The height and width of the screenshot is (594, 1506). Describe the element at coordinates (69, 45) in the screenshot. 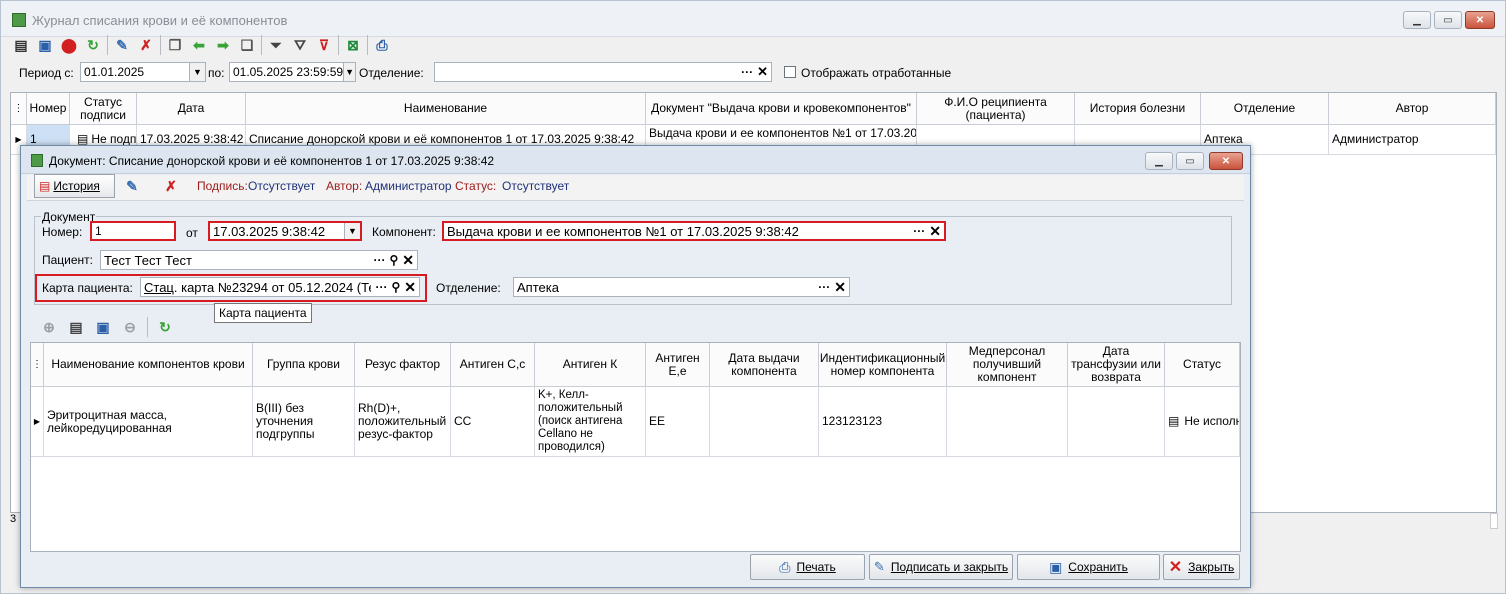

I see `stop-icon: ⬤` at that location.